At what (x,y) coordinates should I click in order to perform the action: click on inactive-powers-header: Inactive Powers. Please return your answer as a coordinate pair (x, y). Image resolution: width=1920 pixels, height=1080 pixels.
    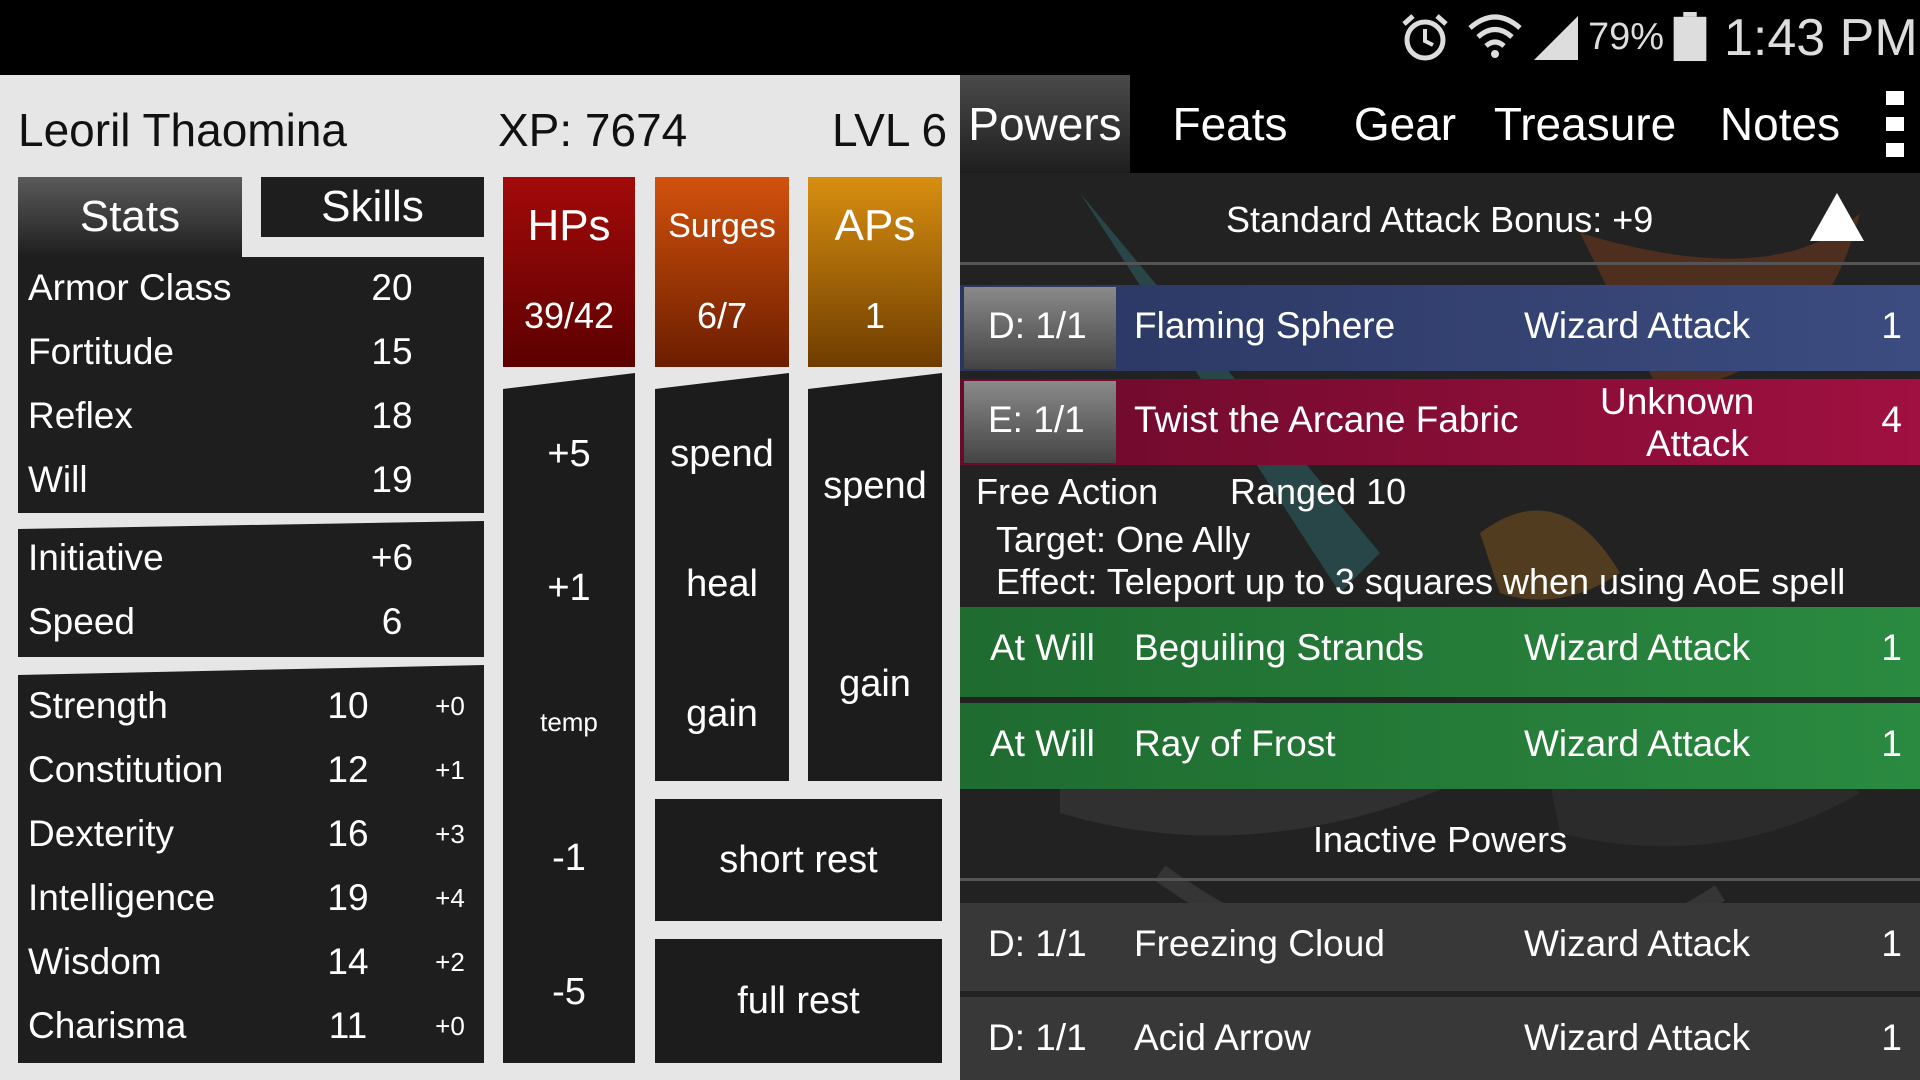
    Looking at the image, I should click on (1440, 843).